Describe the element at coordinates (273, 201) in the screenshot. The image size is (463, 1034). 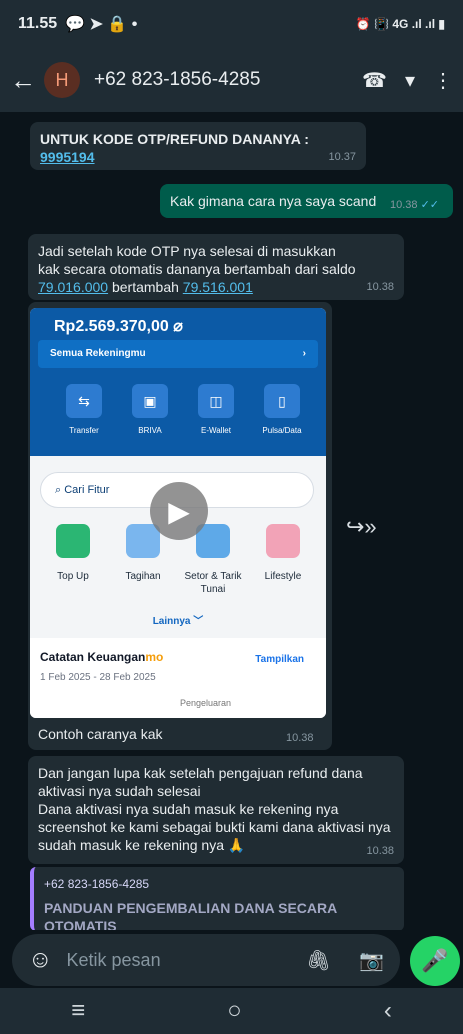
I see `message-text: Kak gimana cara nya saya scand` at that location.